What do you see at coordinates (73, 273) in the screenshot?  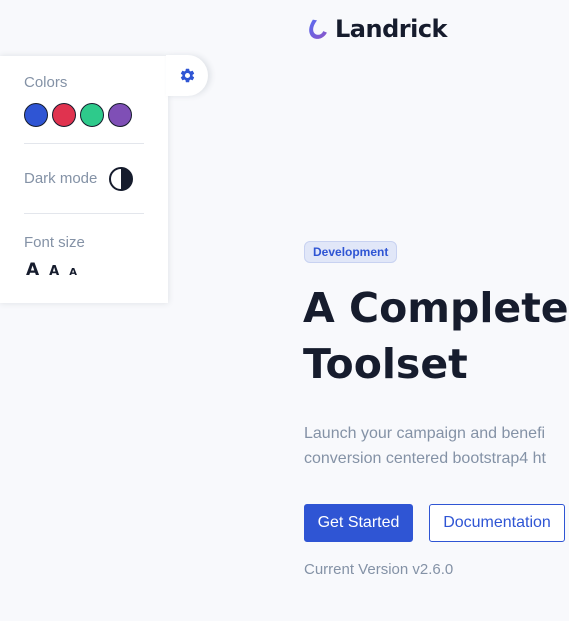 I see `font-size-small-button: A` at bounding box center [73, 273].